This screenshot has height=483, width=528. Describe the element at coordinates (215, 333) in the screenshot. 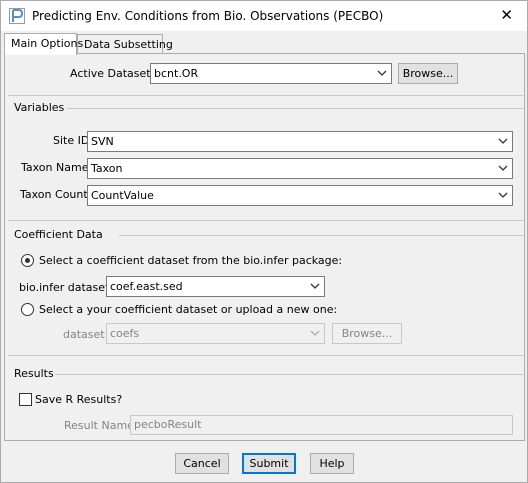

I see `custom-dataset-select: coefs` at that location.